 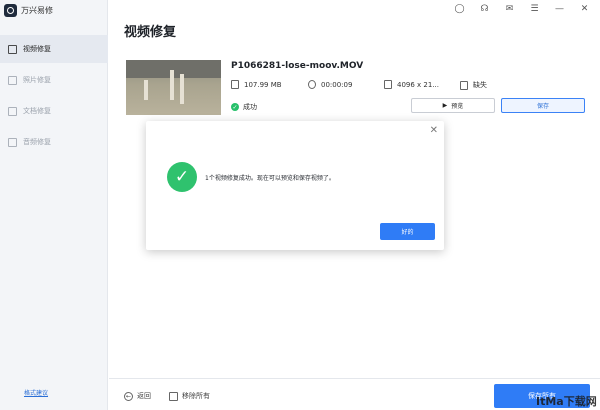 I want to click on title-bar-controls: ◯ ☊ ✉ ☰ — ✕, so click(x=522, y=8).